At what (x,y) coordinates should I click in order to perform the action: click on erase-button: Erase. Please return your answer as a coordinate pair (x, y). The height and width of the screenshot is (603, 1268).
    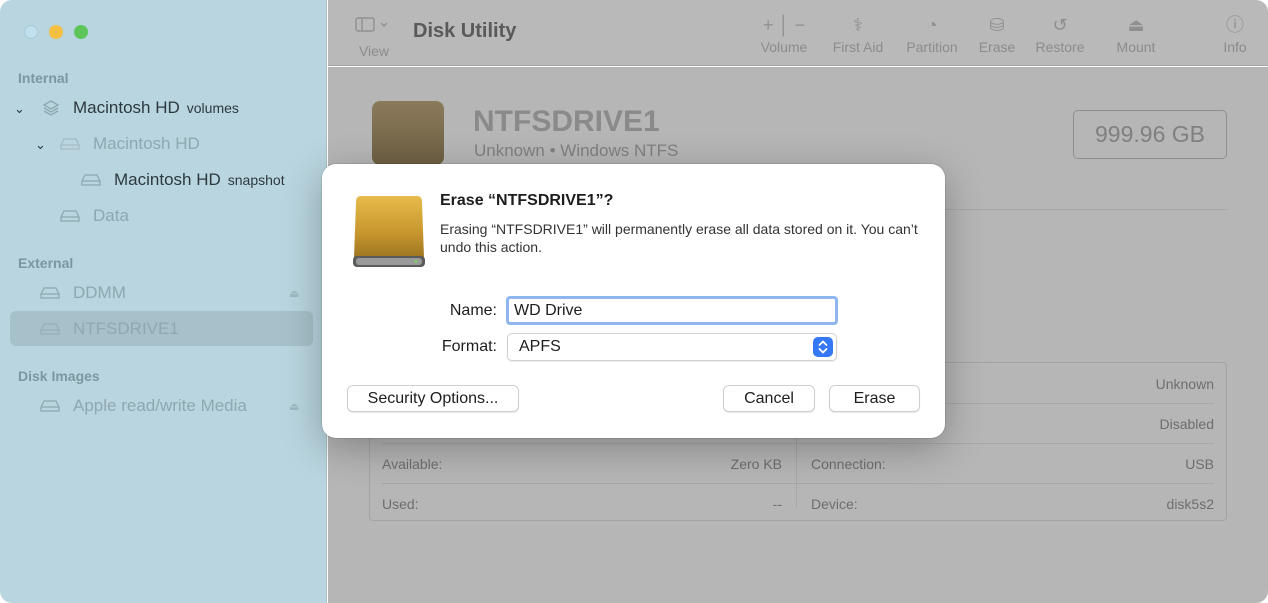
    Looking at the image, I should click on (874, 398).